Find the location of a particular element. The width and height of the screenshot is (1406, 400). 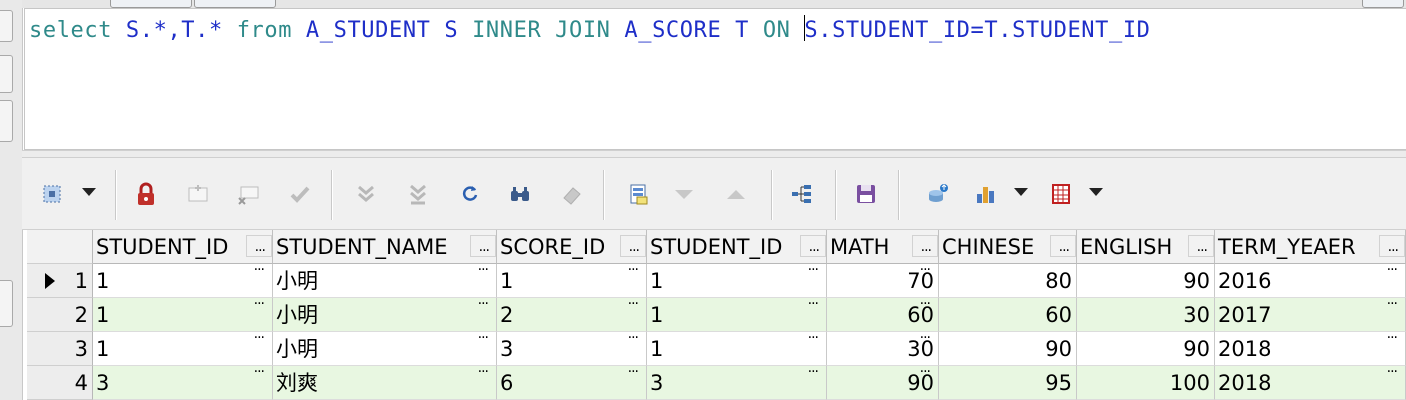

table-cell: 95 is located at coordinates (1008, 383).